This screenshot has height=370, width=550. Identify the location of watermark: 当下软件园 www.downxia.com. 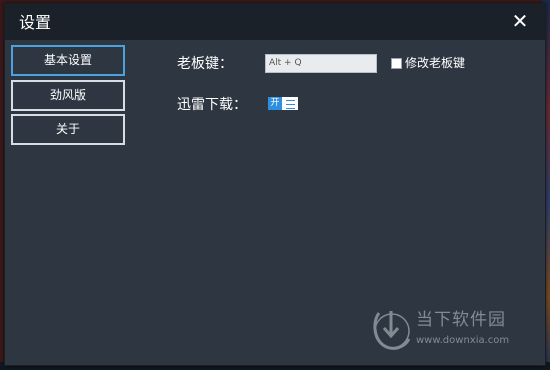
(456, 330).